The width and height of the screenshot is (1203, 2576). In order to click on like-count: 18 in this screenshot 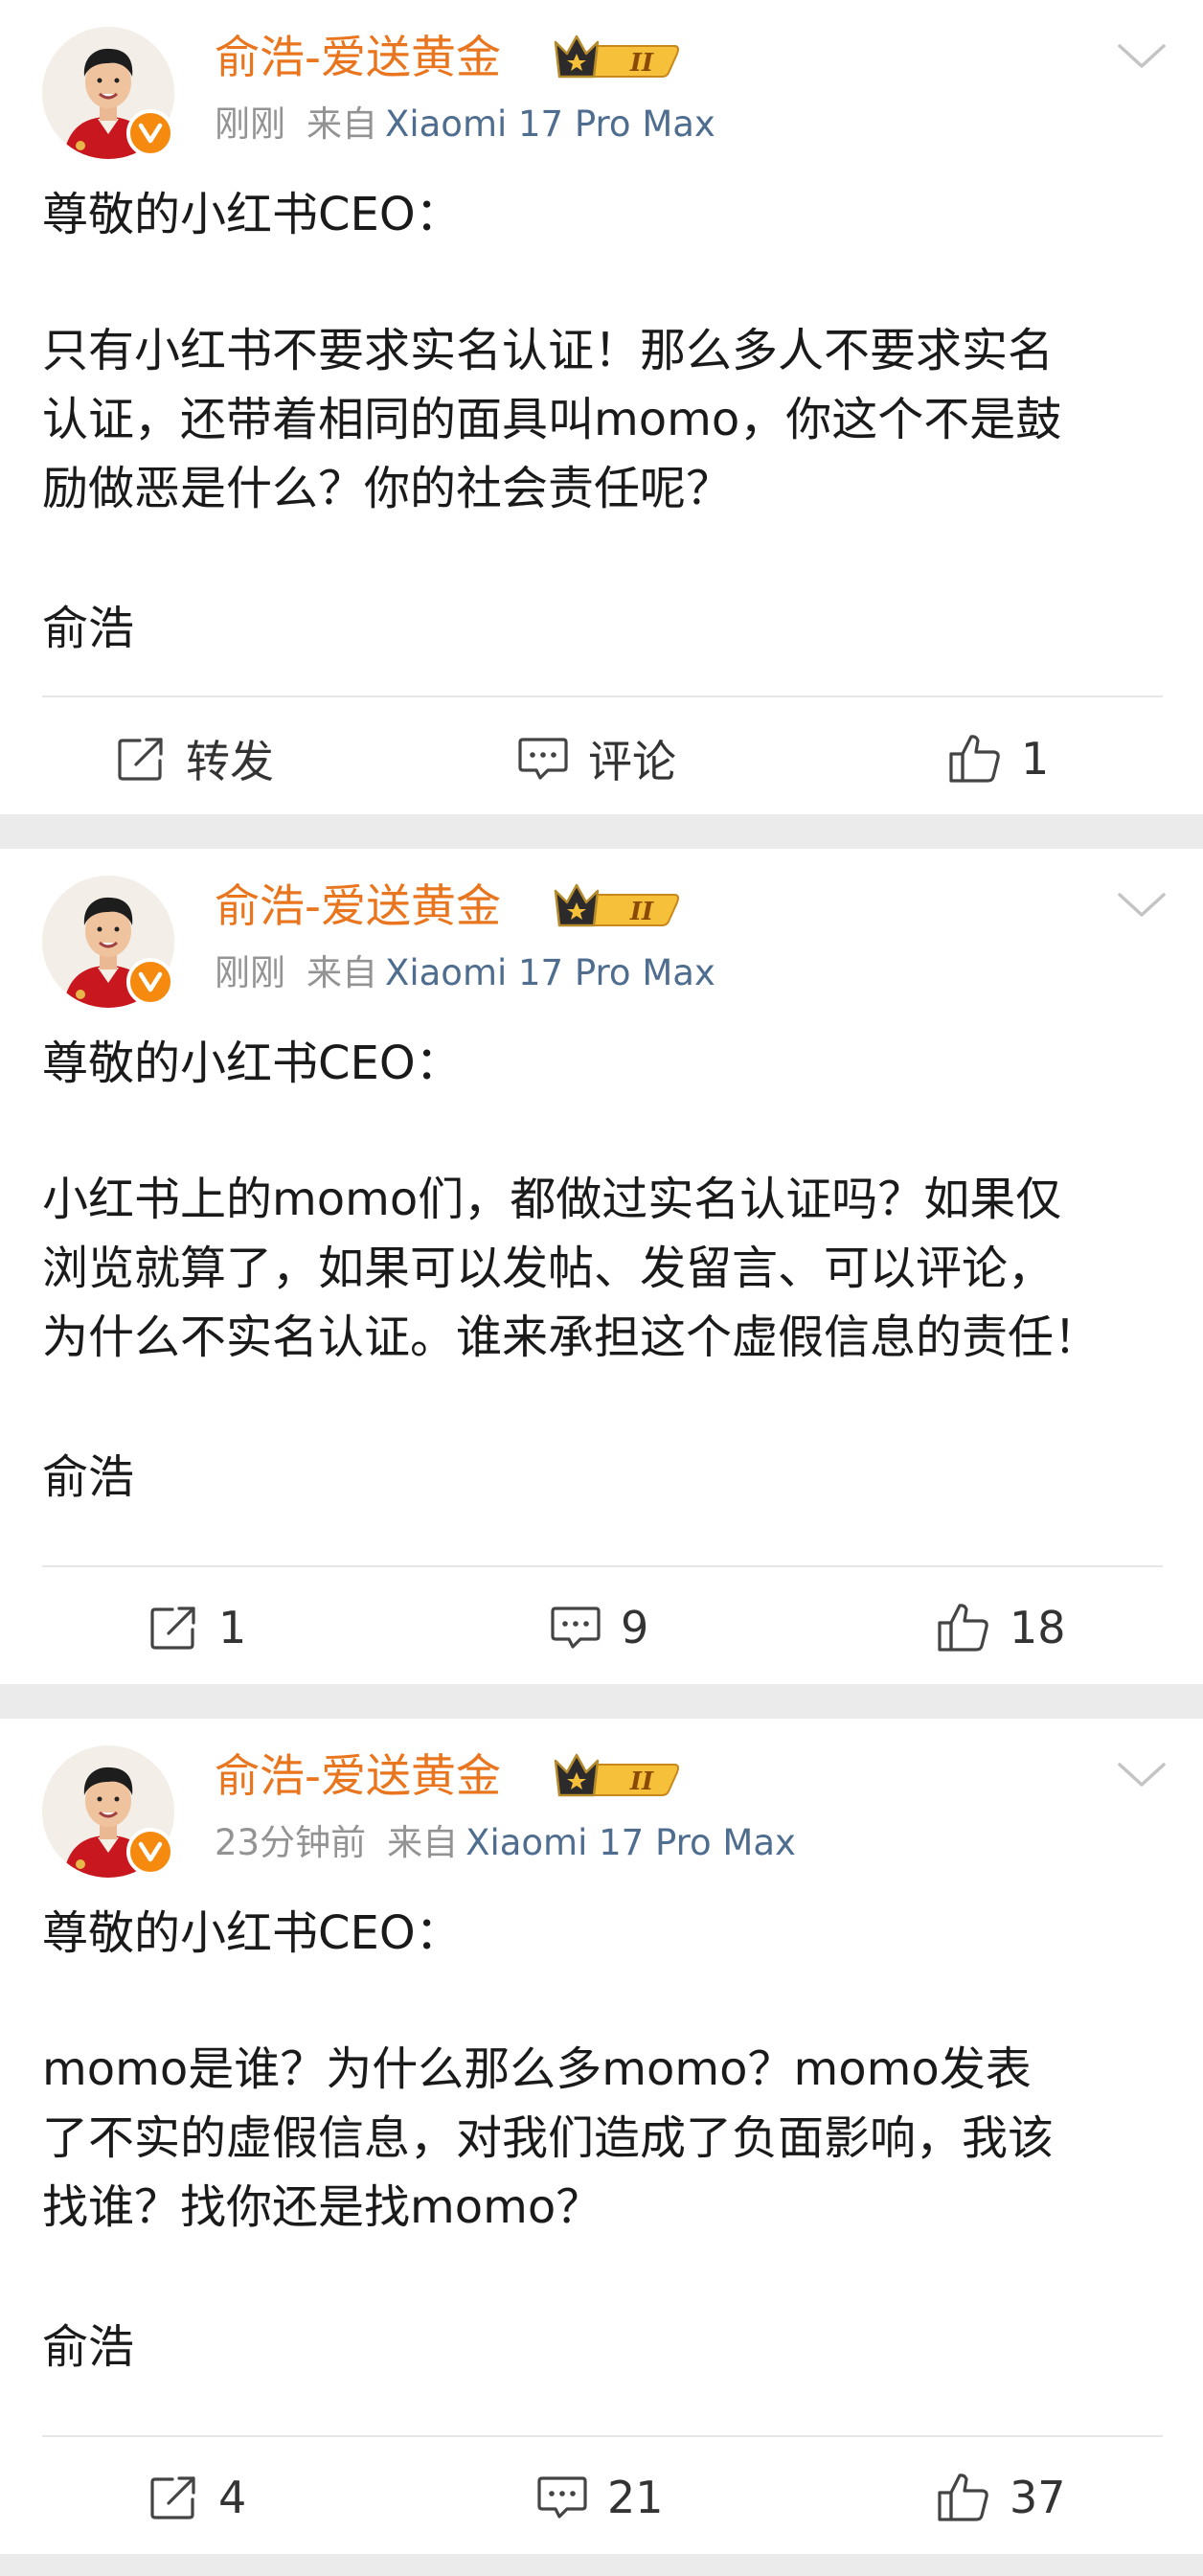, I will do `click(1038, 1628)`.